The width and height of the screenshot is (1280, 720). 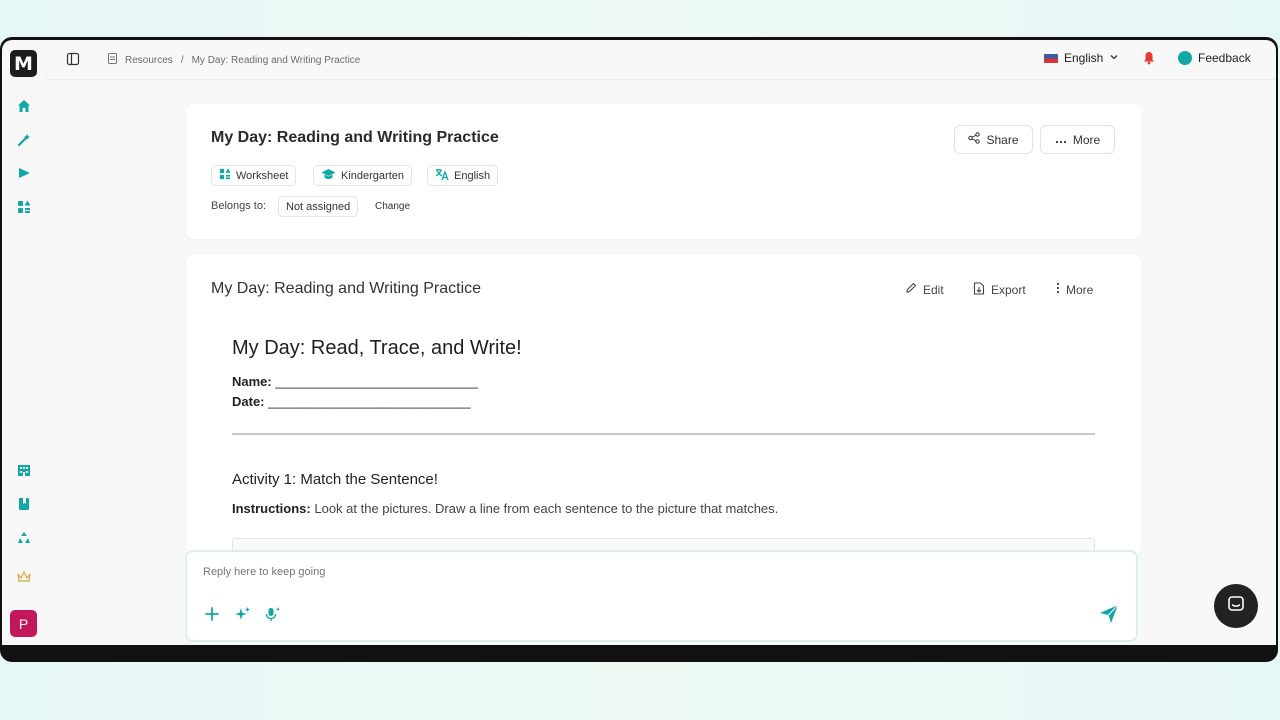 What do you see at coordinates (271, 508) in the screenshot?
I see `instructions-label: Instructions:` at bounding box center [271, 508].